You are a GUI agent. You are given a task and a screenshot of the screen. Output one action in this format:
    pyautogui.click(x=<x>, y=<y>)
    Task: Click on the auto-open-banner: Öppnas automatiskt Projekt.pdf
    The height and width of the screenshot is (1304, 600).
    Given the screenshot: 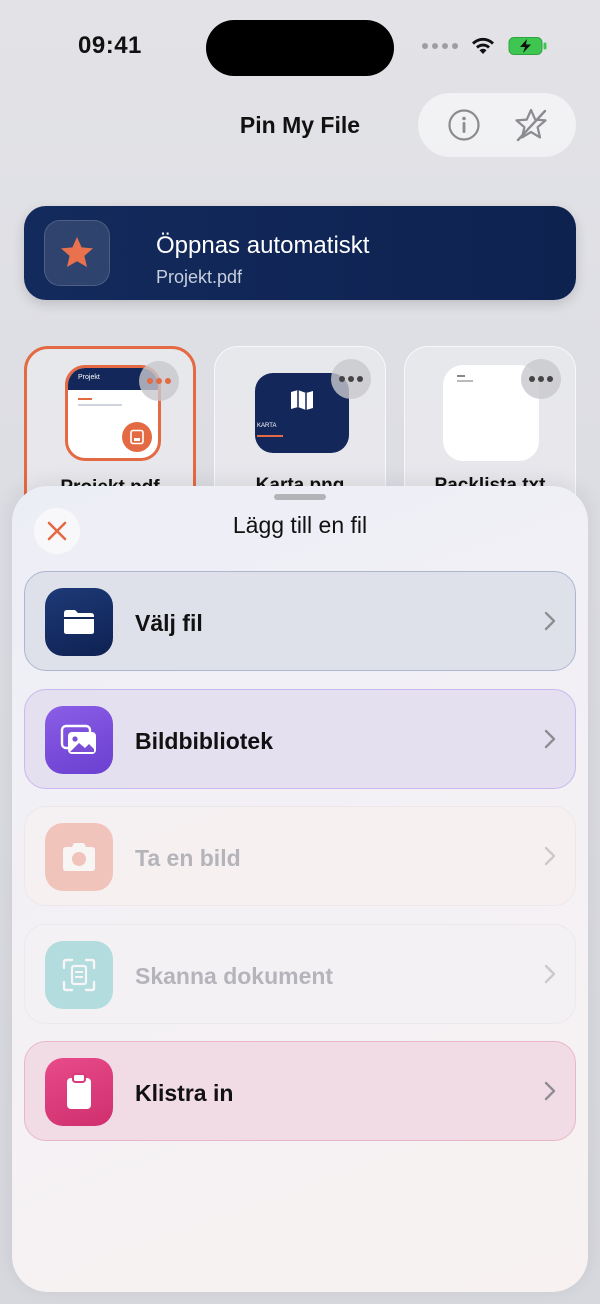 What is the action you would take?
    pyautogui.click(x=300, y=253)
    